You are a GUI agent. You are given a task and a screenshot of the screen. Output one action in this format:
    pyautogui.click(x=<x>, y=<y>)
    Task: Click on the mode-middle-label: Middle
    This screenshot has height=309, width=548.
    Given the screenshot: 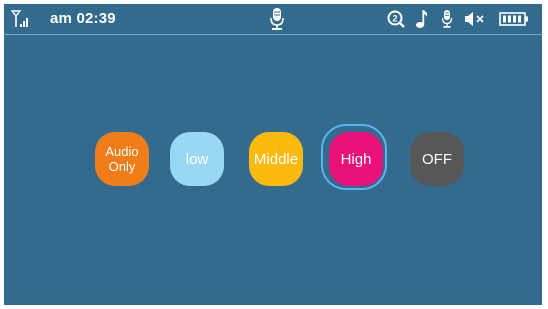 What is the action you would take?
    pyautogui.click(x=276, y=159)
    